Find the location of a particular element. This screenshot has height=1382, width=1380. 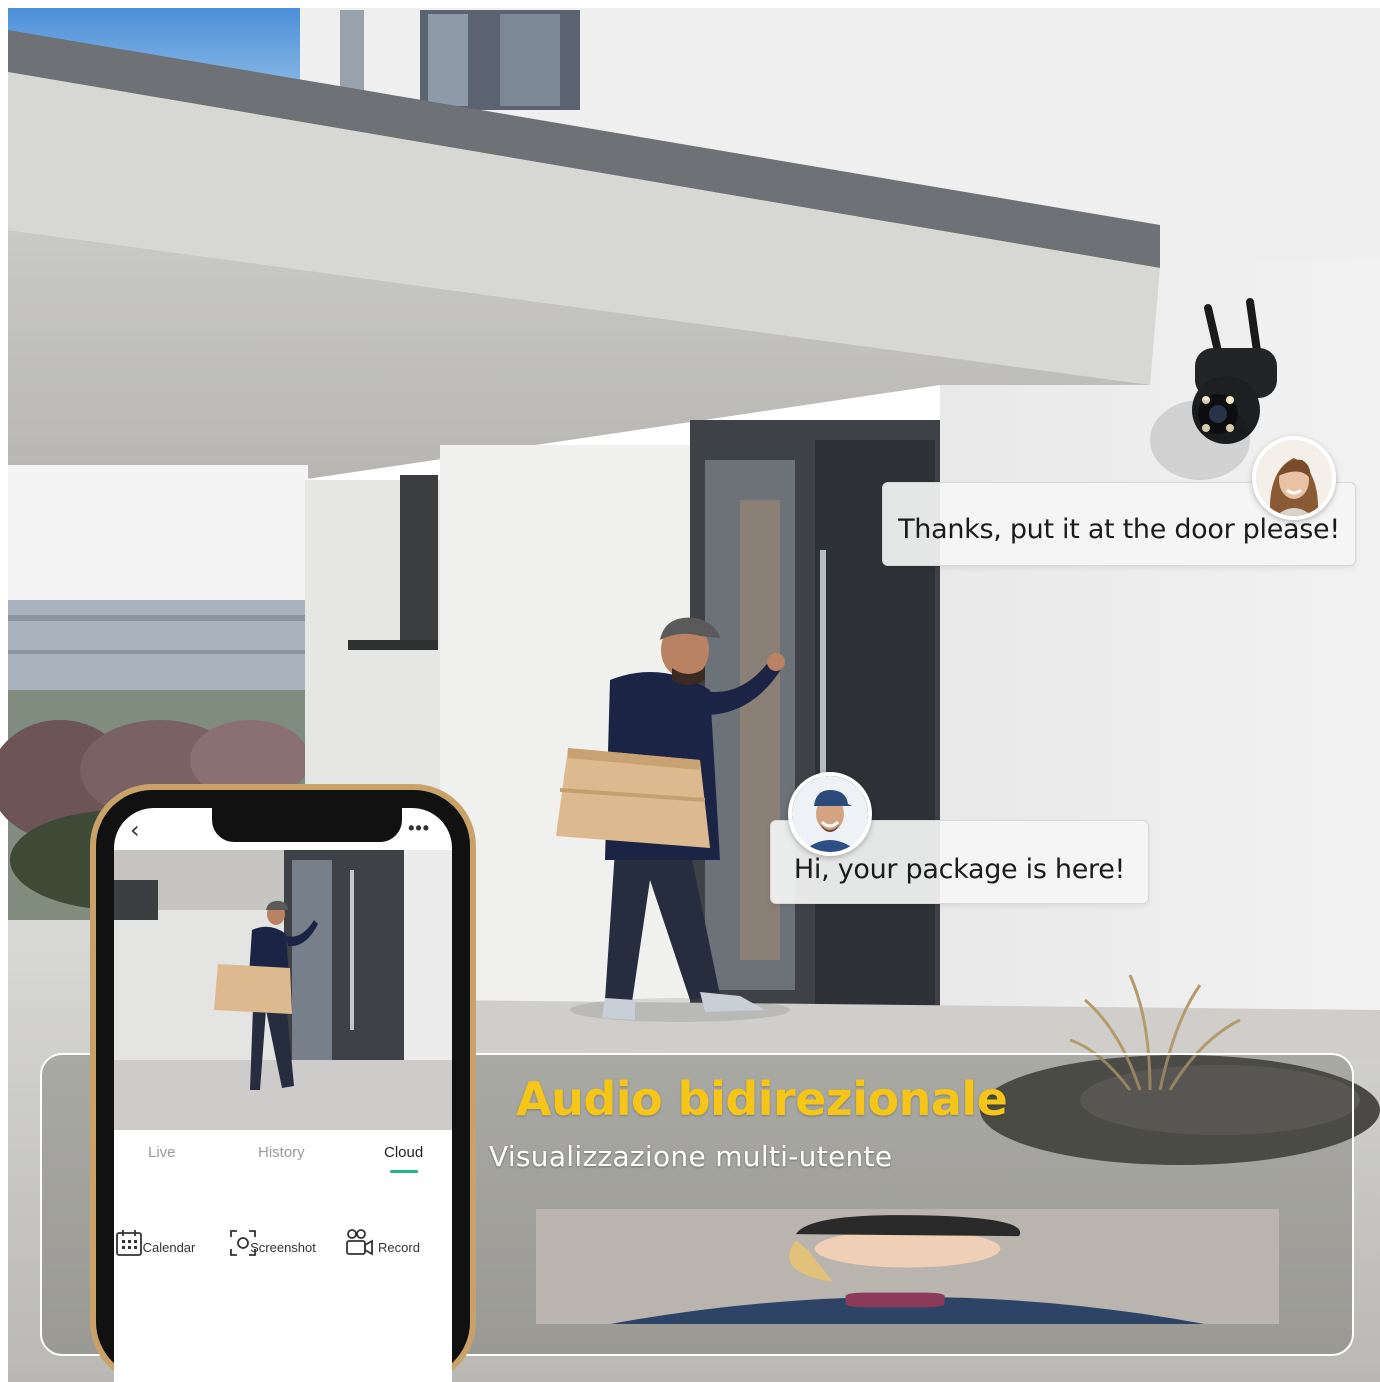

screenshot-button: Screenshot is located at coordinates (283, 1242).